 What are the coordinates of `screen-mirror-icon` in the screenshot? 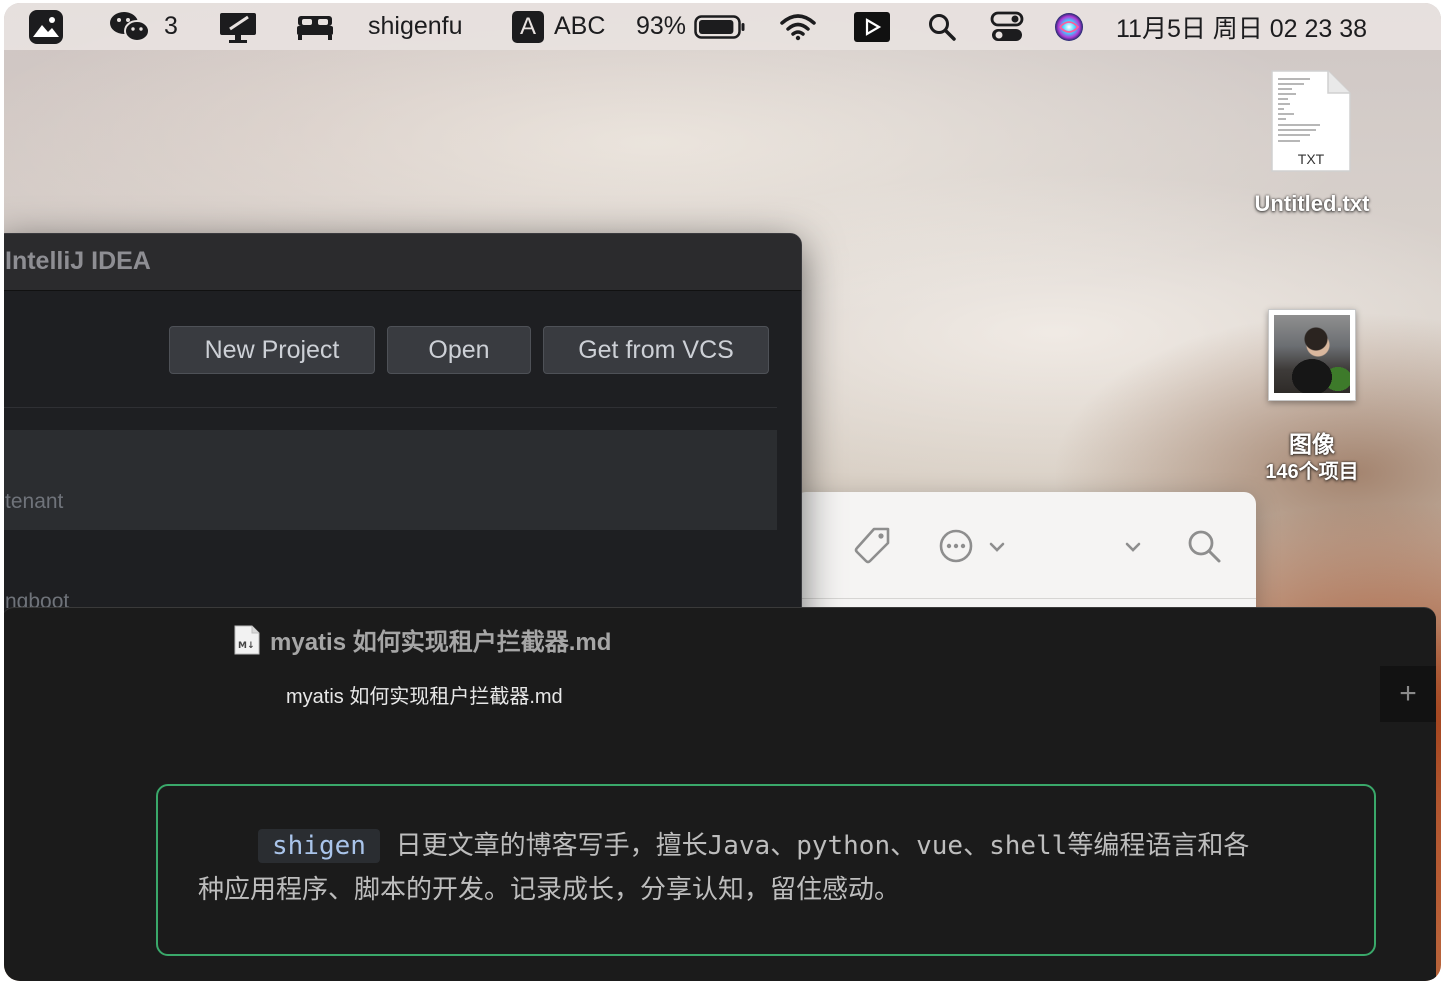 It's located at (238, 26).